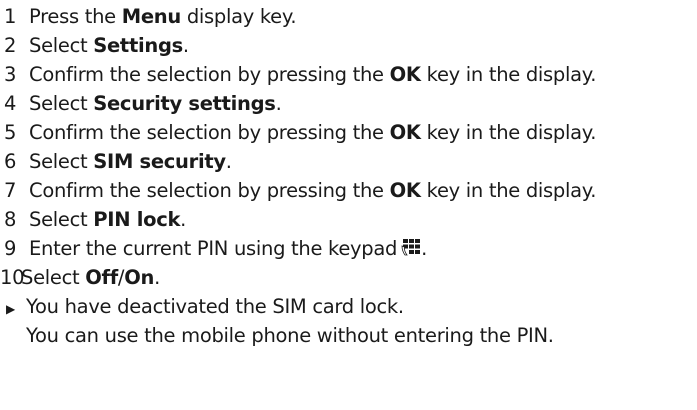 This screenshot has height=410, width=697. Describe the element at coordinates (348, 16) in the screenshot. I see `step-1: 1 Press the Menu display key.` at that location.